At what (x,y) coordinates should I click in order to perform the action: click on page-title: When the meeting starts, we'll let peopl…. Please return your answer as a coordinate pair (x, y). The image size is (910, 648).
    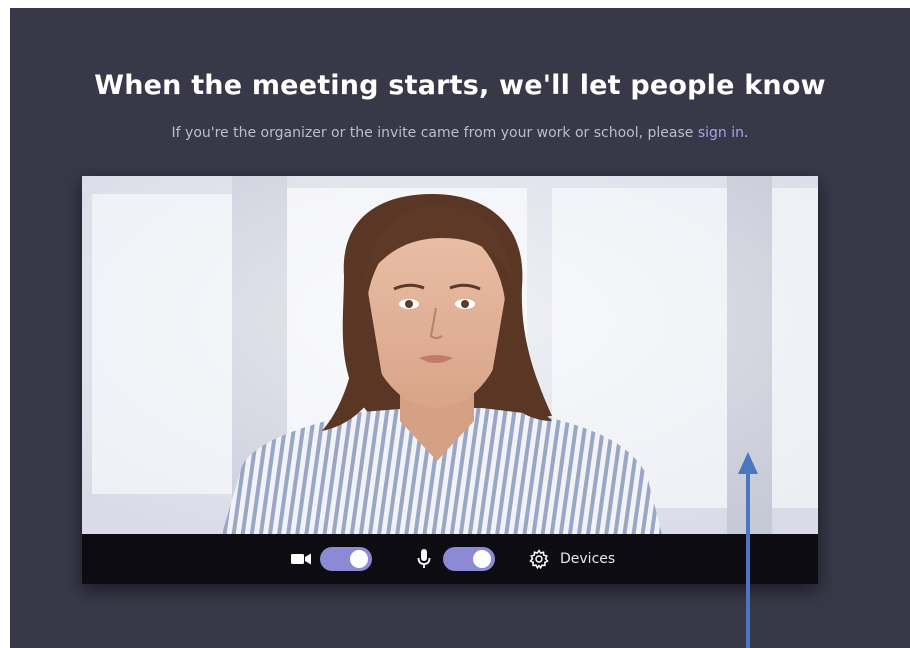
    Looking at the image, I should click on (460, 85).